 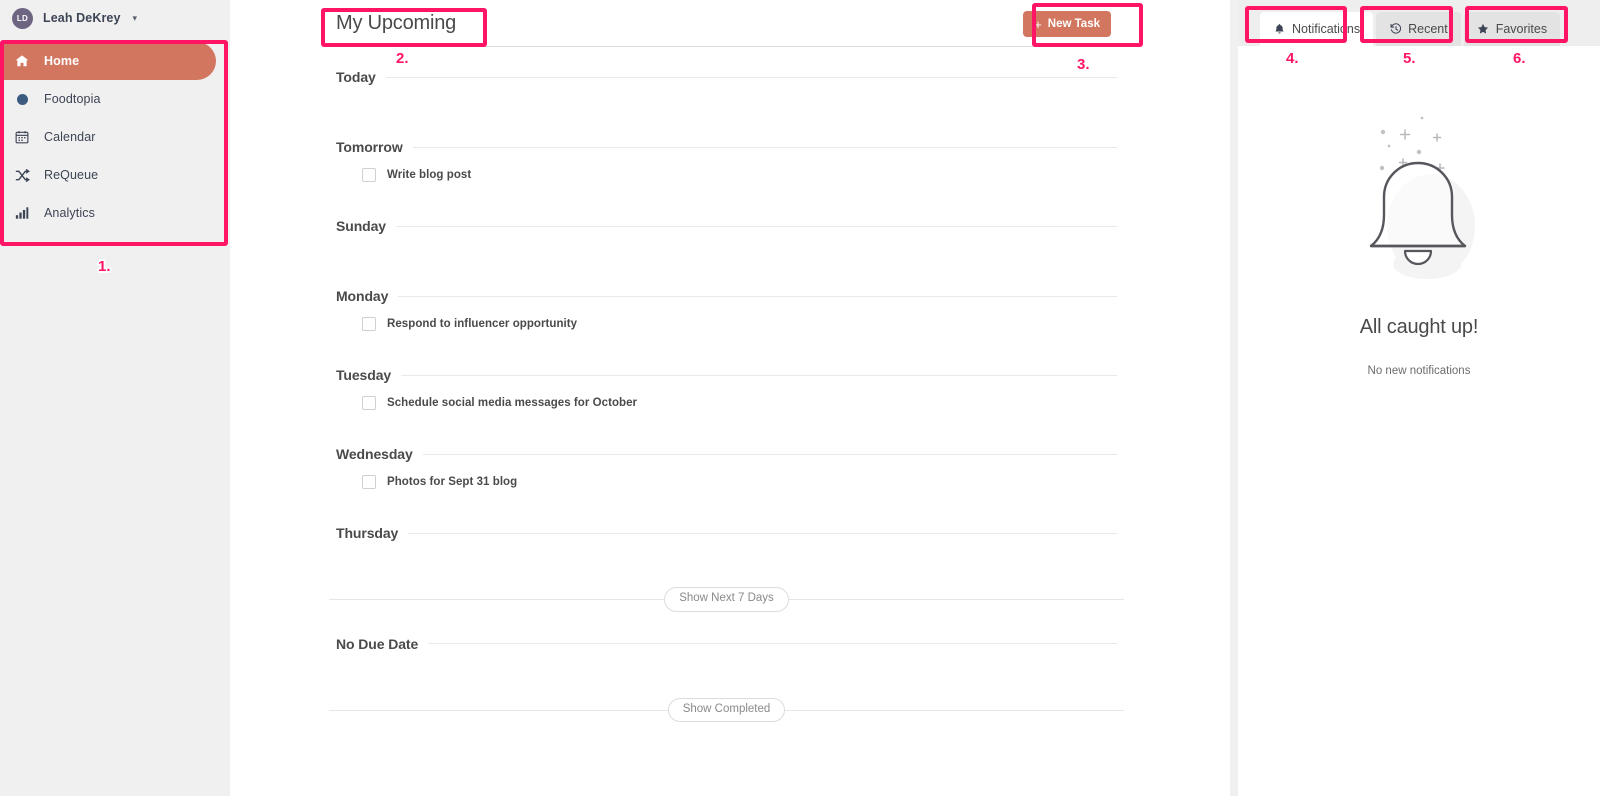 I want to click on tab-label: Recent, so click(x=1428, y=29).